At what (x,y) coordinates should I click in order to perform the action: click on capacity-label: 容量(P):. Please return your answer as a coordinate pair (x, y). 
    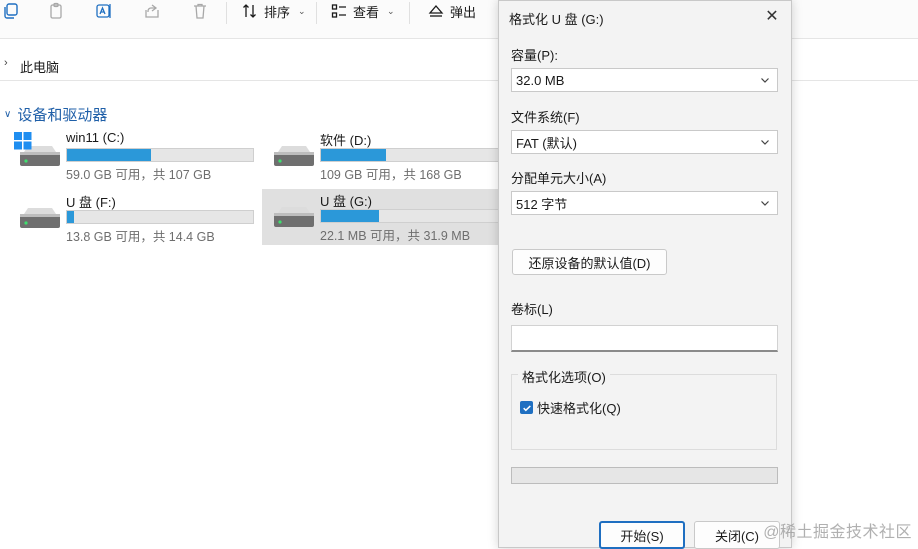
    Looking at the image, I should click on (534, 55).